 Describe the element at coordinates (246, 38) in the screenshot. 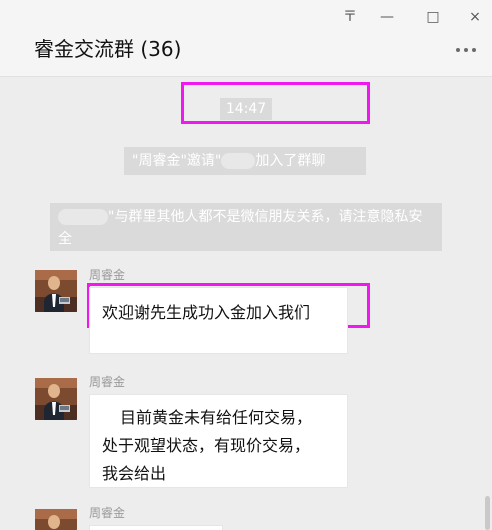

I see `title-bar: 睿金交流群 (36) 〒 — □ ×` at that location.